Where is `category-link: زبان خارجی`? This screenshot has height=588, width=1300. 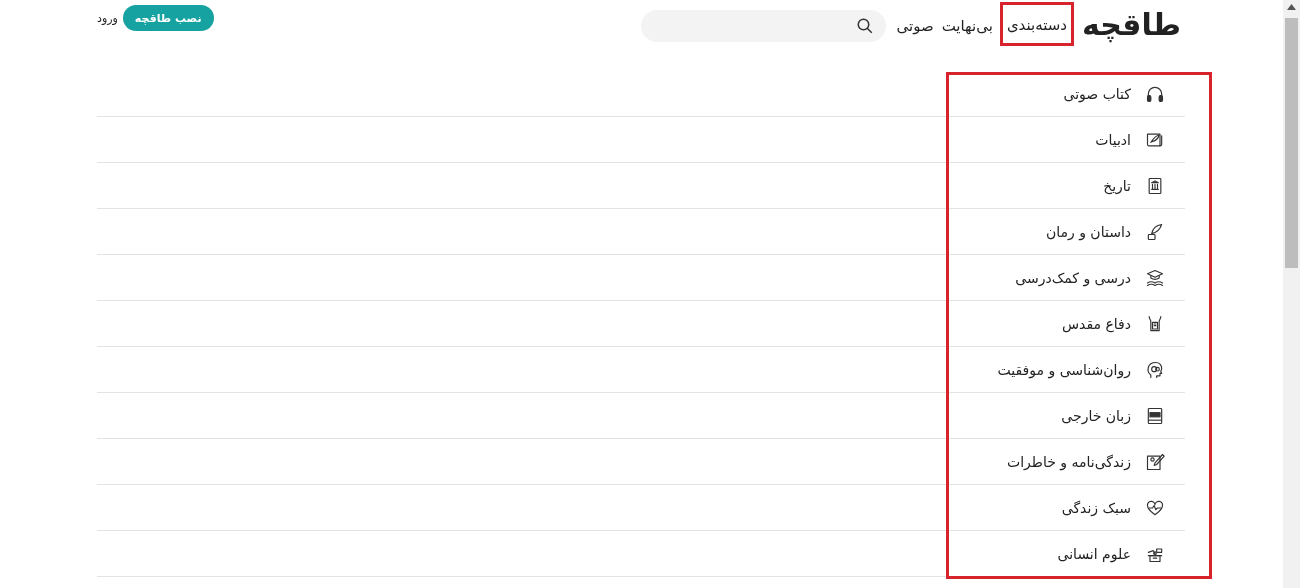
category-link: زبان خارجی is located at coordinates (1096, 415).